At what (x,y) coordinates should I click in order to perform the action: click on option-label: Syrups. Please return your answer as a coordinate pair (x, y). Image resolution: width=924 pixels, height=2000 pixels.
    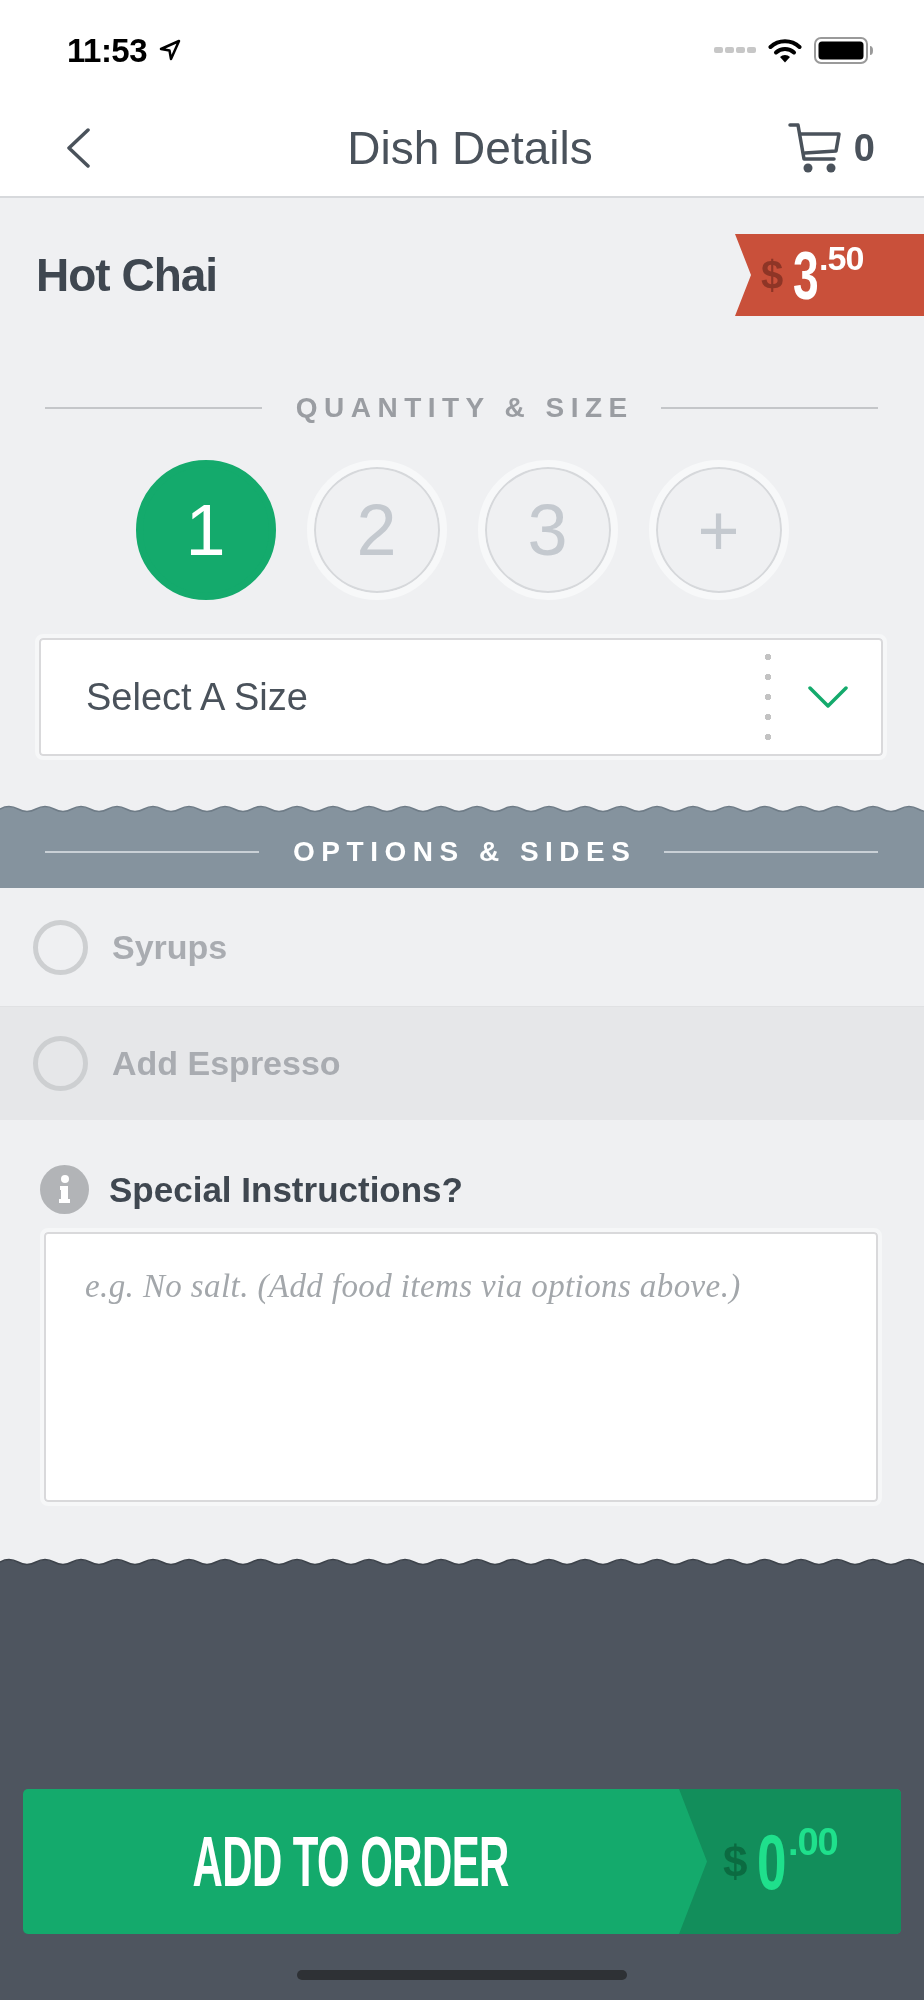
    Looking at the image, I should click on (170, 947).